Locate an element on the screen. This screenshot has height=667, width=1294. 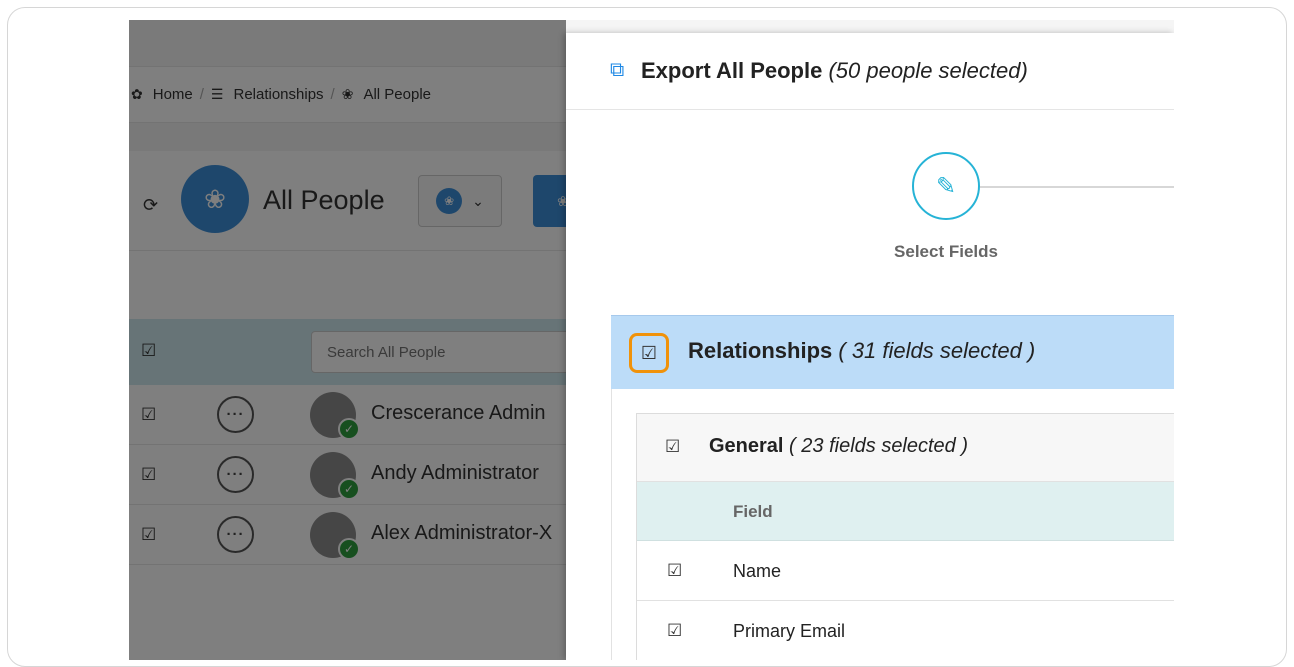
general-title-text: General is located at coordinates (746, 446).